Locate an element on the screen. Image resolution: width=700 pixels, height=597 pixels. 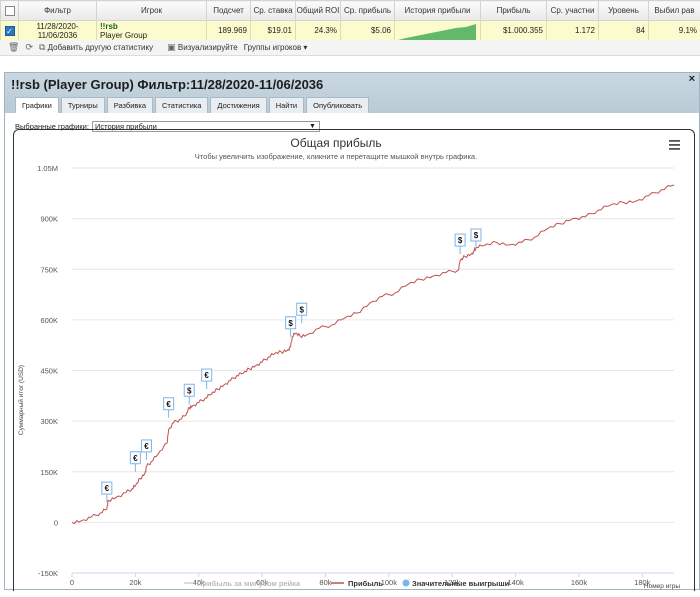
refresh-icon: ⟳ is located at coordinates (29, 47).